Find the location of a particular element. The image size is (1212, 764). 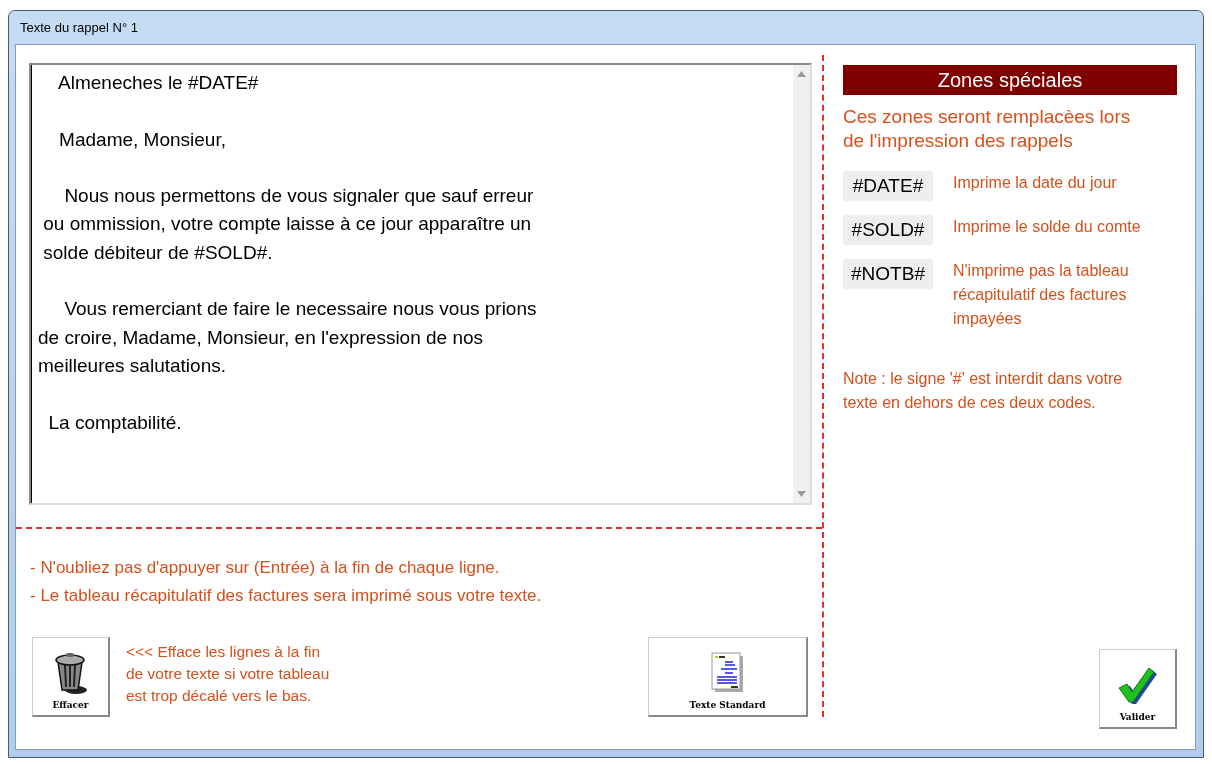

checkmark-icon is located at coordinates (1137, 687).